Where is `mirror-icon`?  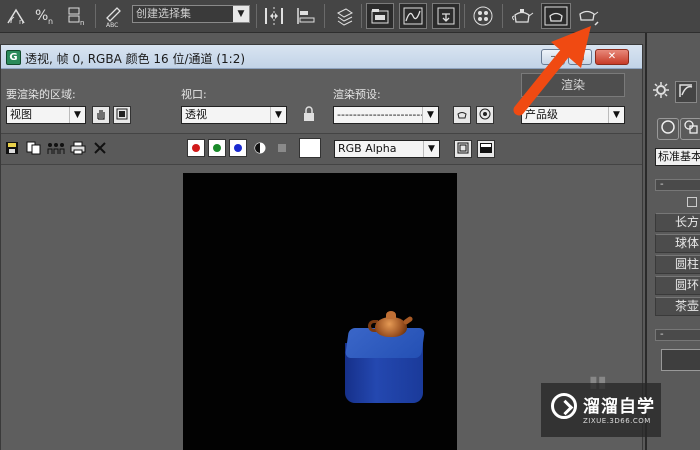
mirror-icon is located at coordinates (274, 16).